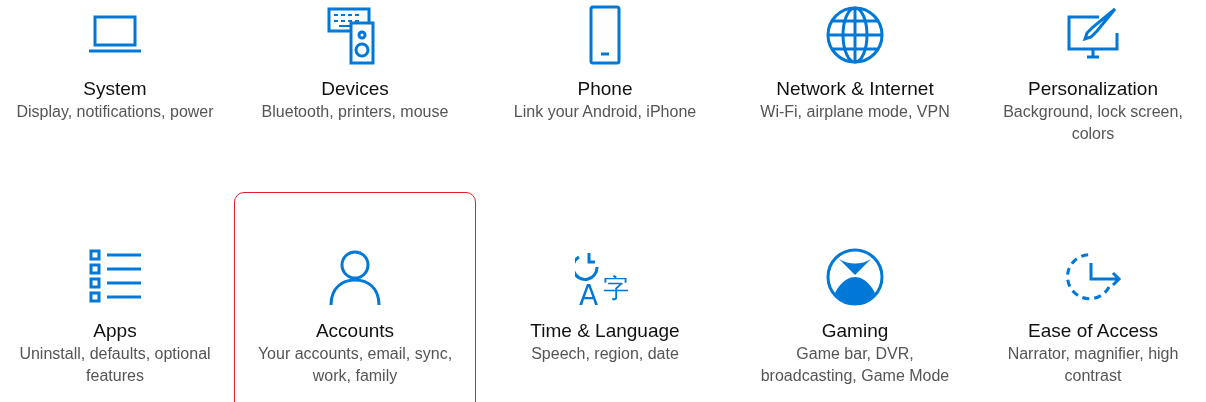  What do you see at coordinates (115, 297) in the screenshot?
I see `settings-tile: Apps Uninstall, defaults, optional features` at bounding box center [115, 297].